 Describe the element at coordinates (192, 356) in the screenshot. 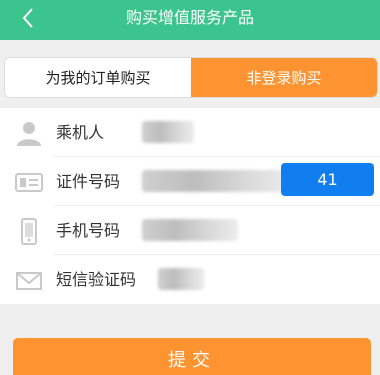

I see `submit-button: 提交` at that location.